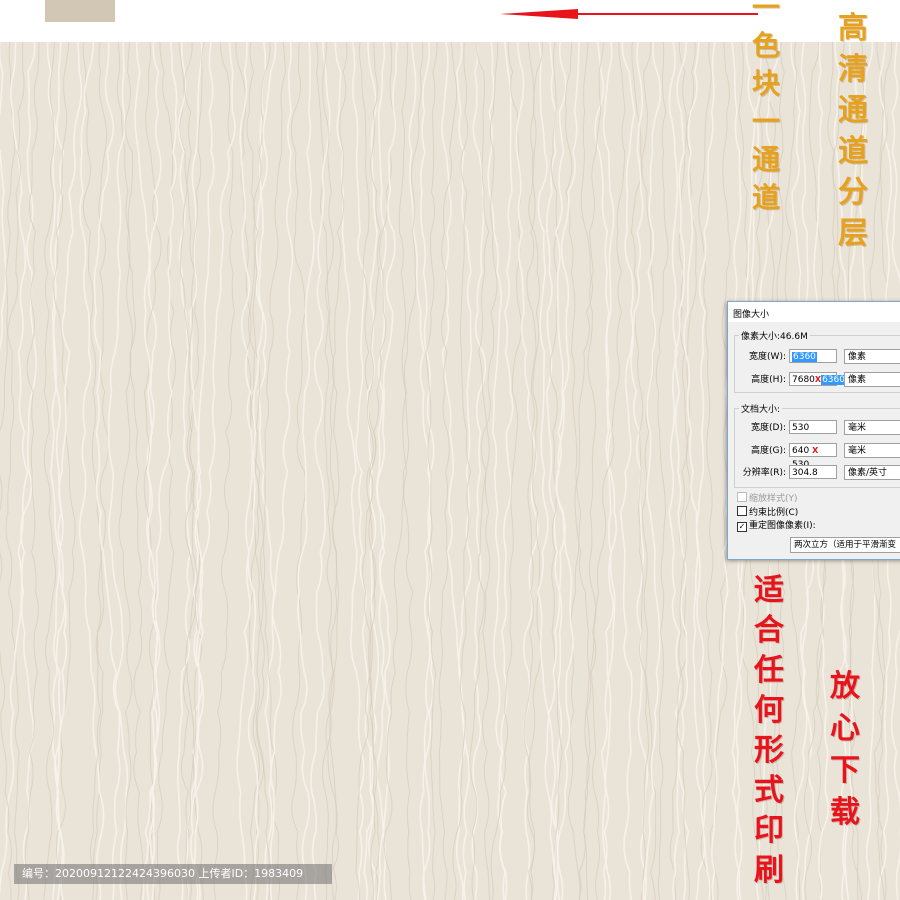 The width and height of the screenshot is (900, 900). What do you see at coordinates (853, 69) in the screenshot?
I see `callout-char: 清` at bounding box center [853, 69].